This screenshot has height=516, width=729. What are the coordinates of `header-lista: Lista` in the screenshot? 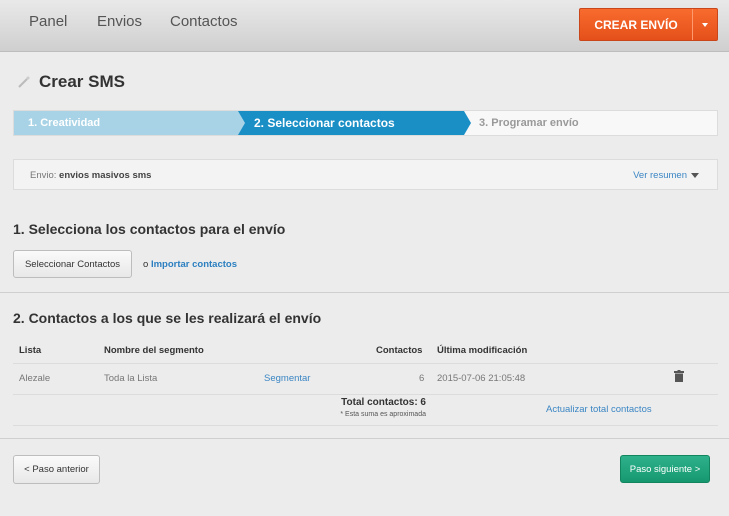 It's located at (30, 350).